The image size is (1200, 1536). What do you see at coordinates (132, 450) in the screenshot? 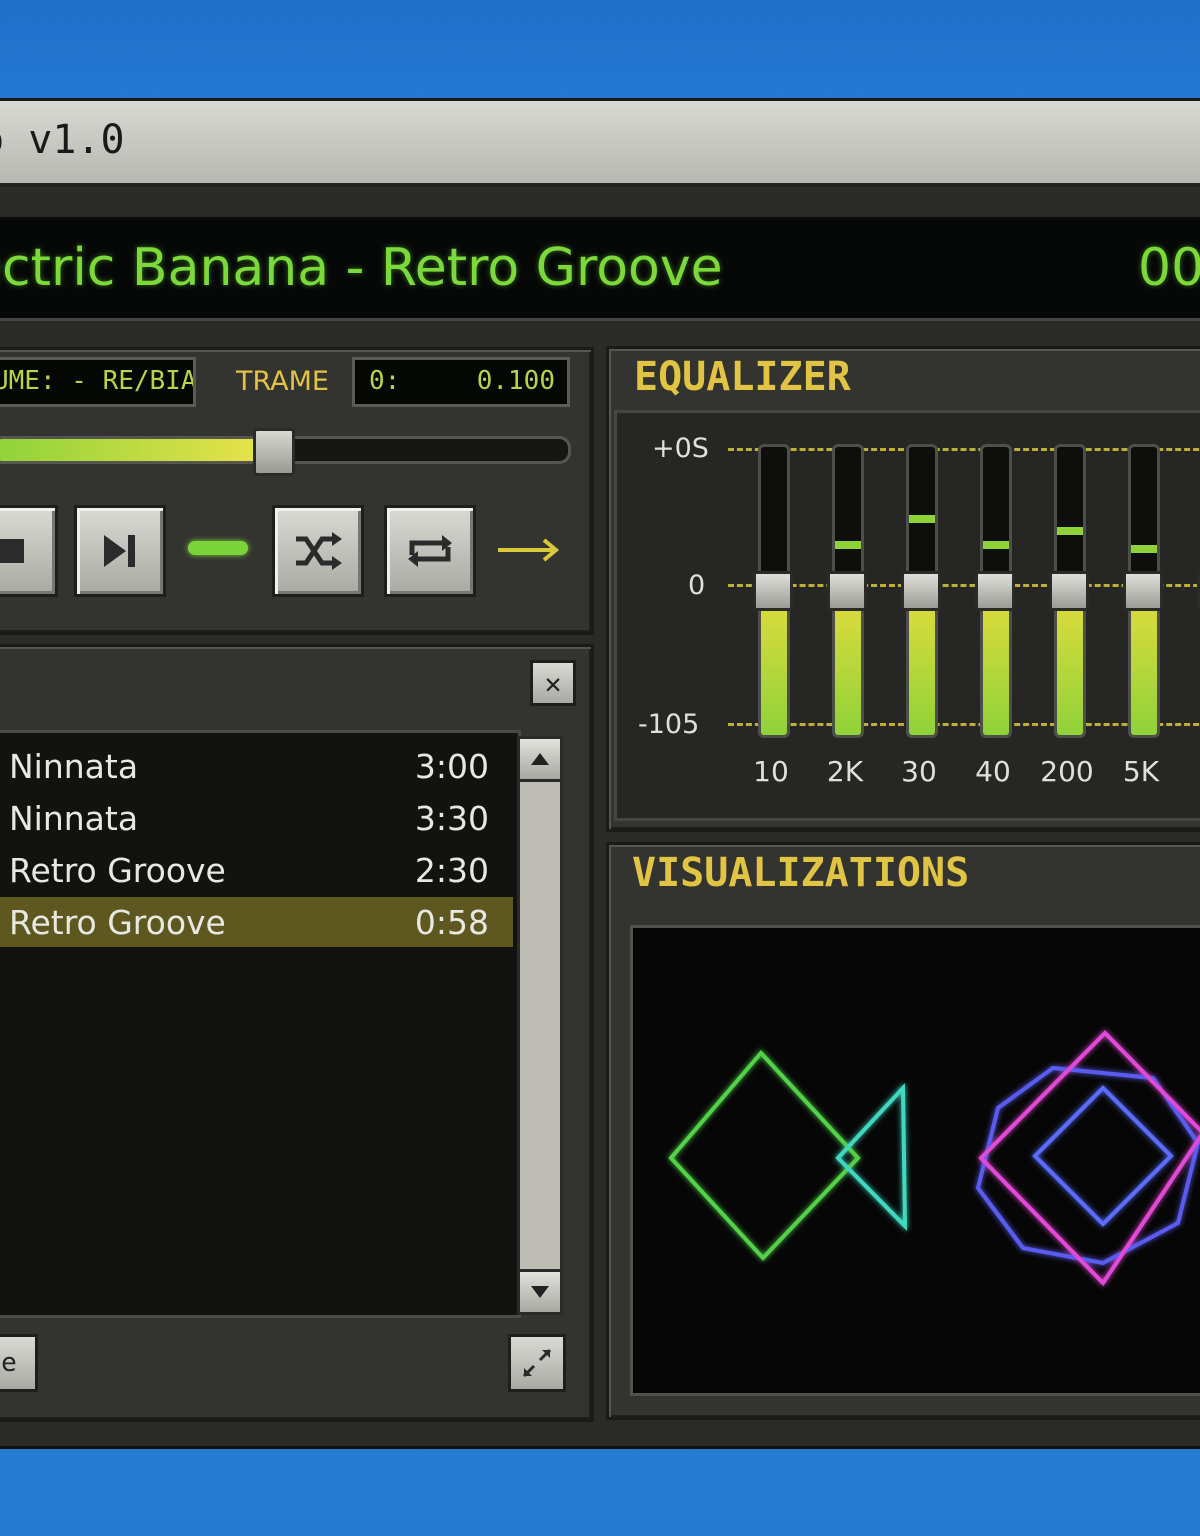
I see `seek-slider-fill` at bounding box center [132, 450].